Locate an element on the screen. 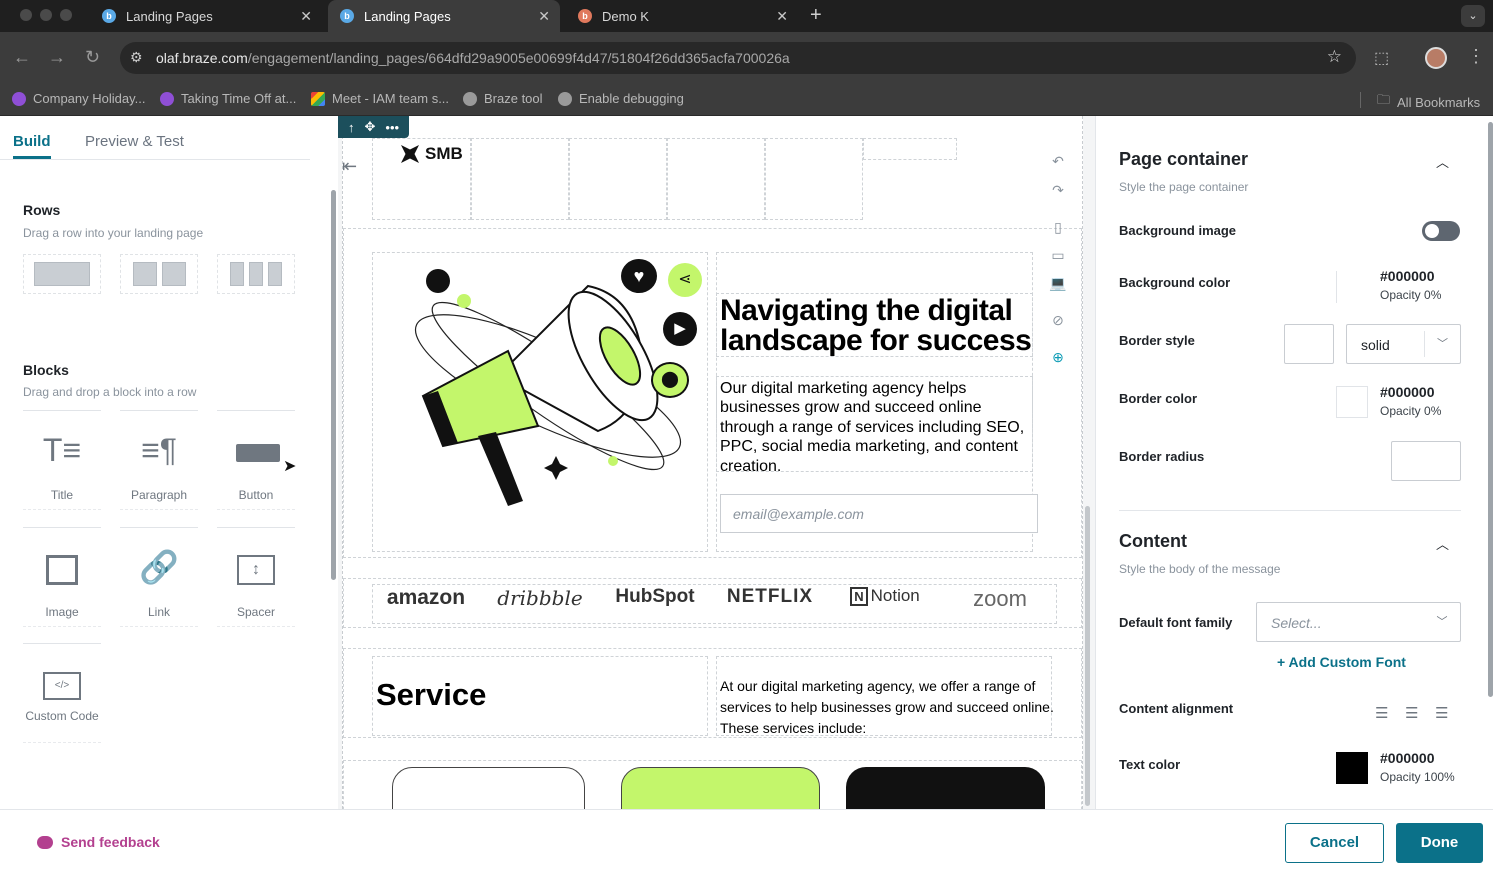 The width and height of the screenshot is (1493, 871). block-title: T≡ Title is located at coordinates (62, 460).